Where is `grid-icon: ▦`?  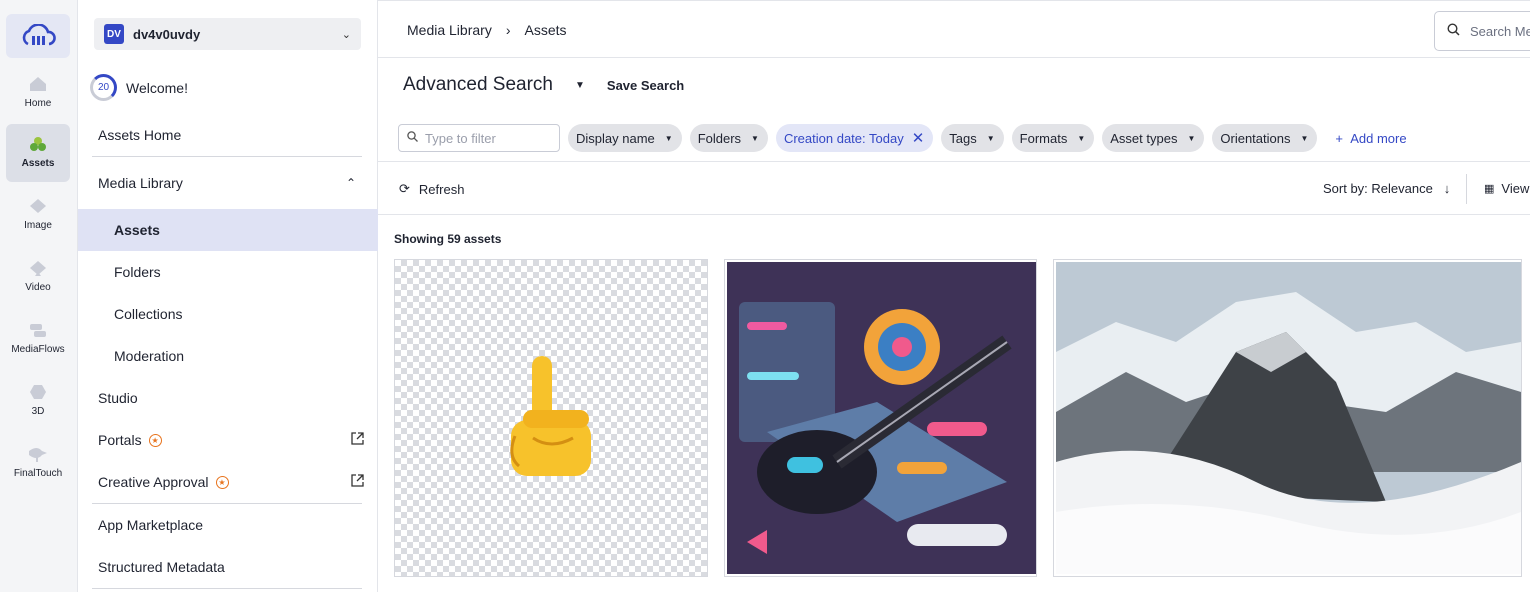
grid-icon: ▦ is located at coordinates (1489, 189).